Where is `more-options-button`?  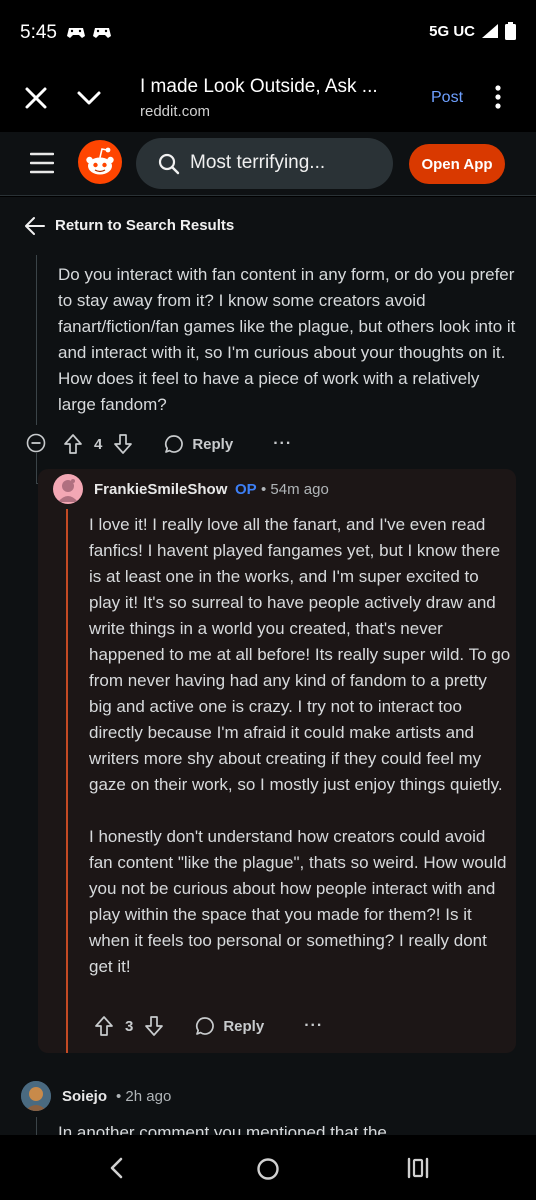
more-options-button is located at coordinates (498, 97).